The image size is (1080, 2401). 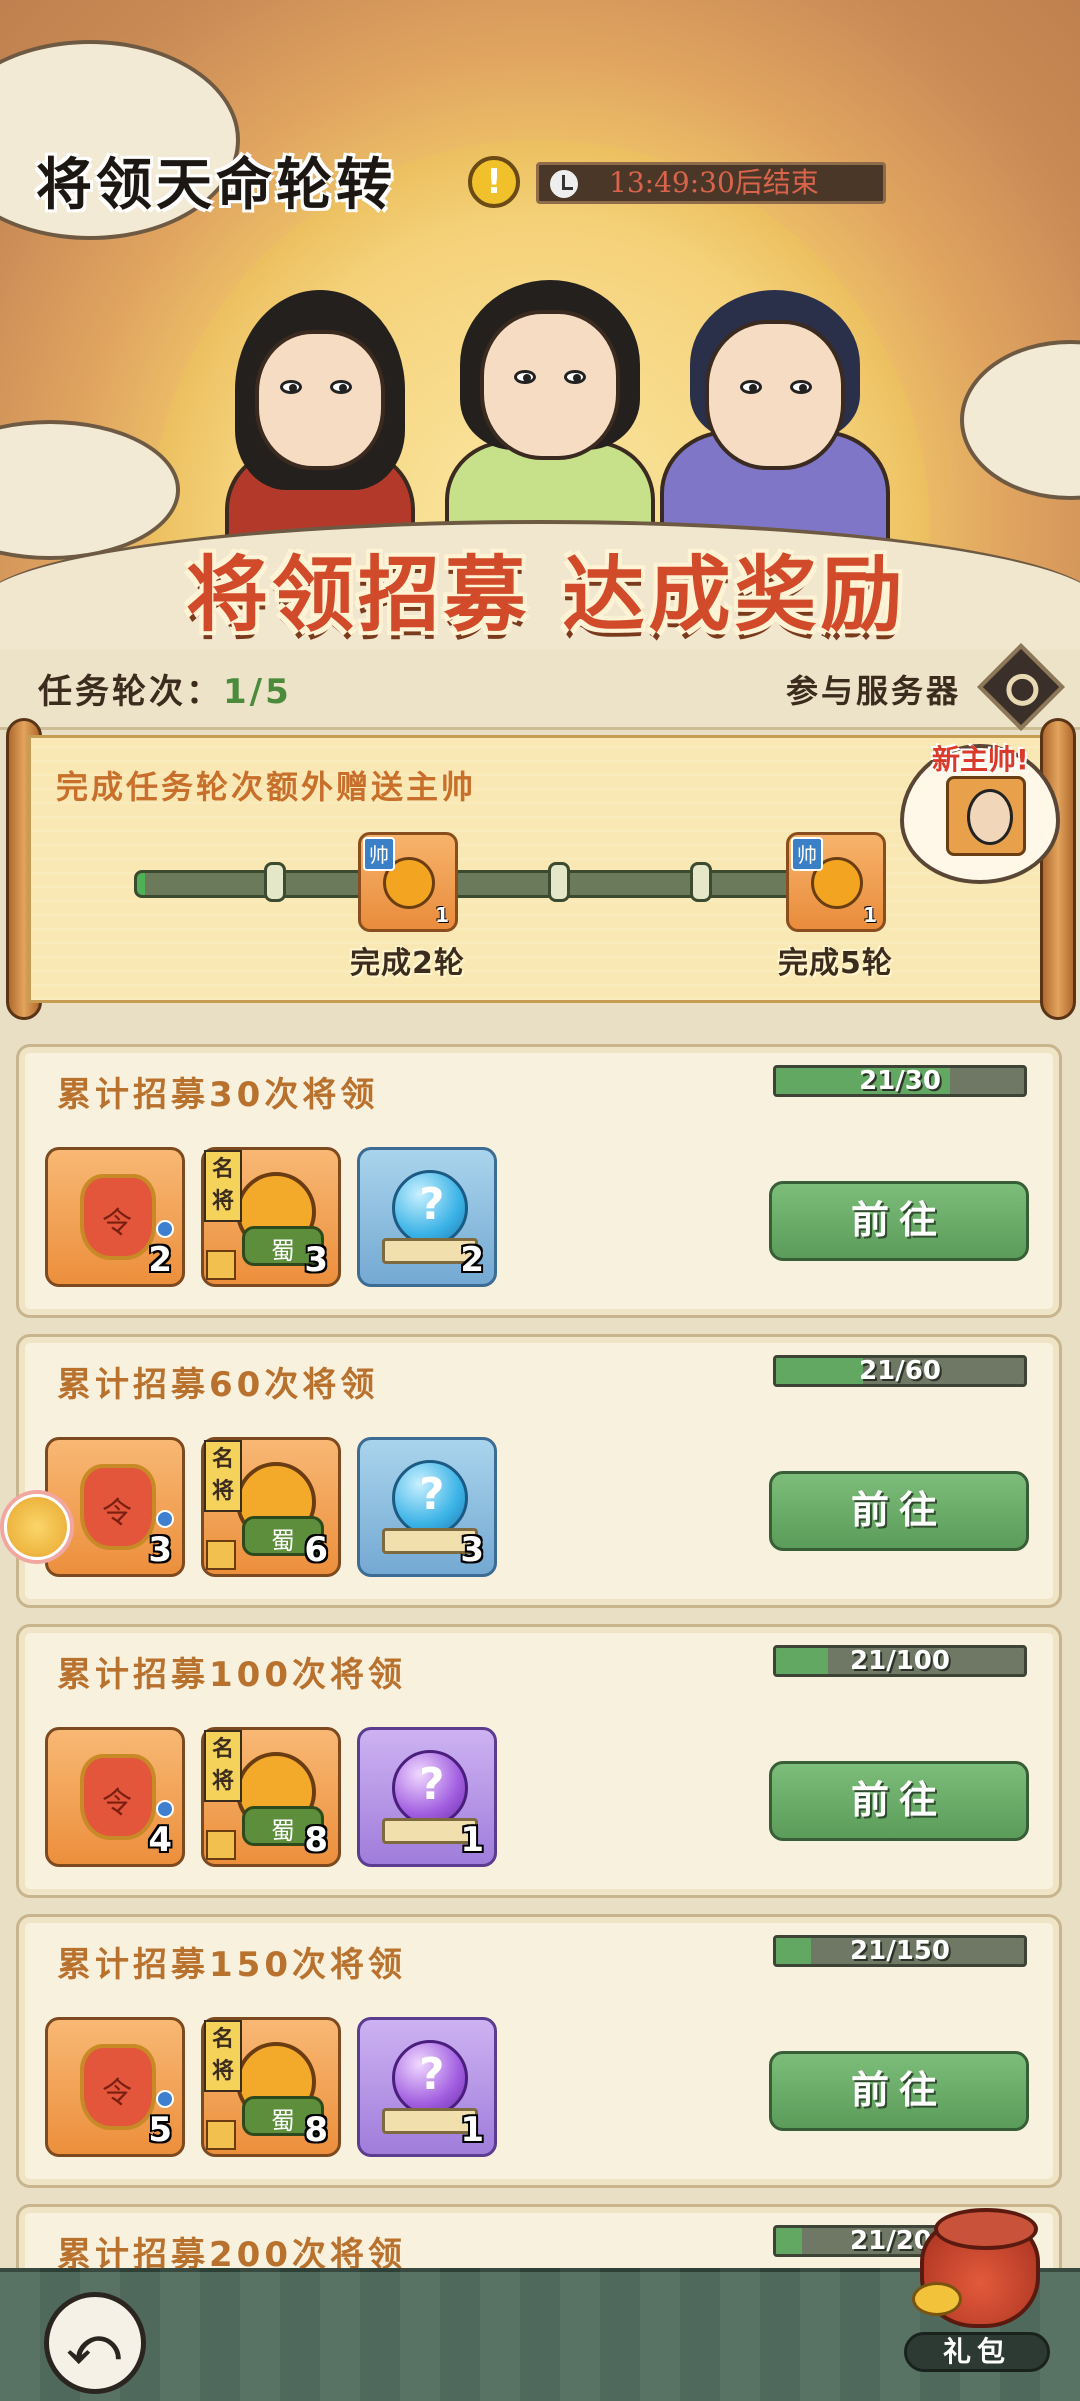 I want to click on page-title: 将领天命轮转, so click(x=216, y=185).